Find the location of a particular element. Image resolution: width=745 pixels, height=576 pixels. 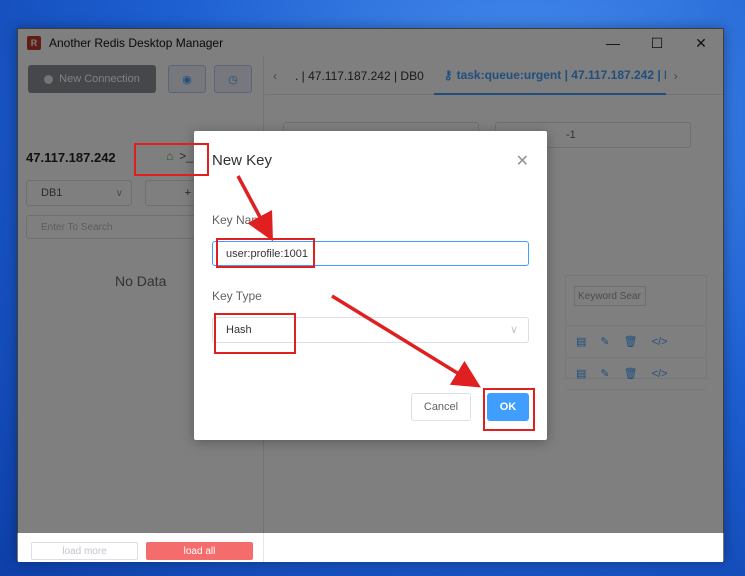

close-icon: ✕ is located at coordinates (522, 161).